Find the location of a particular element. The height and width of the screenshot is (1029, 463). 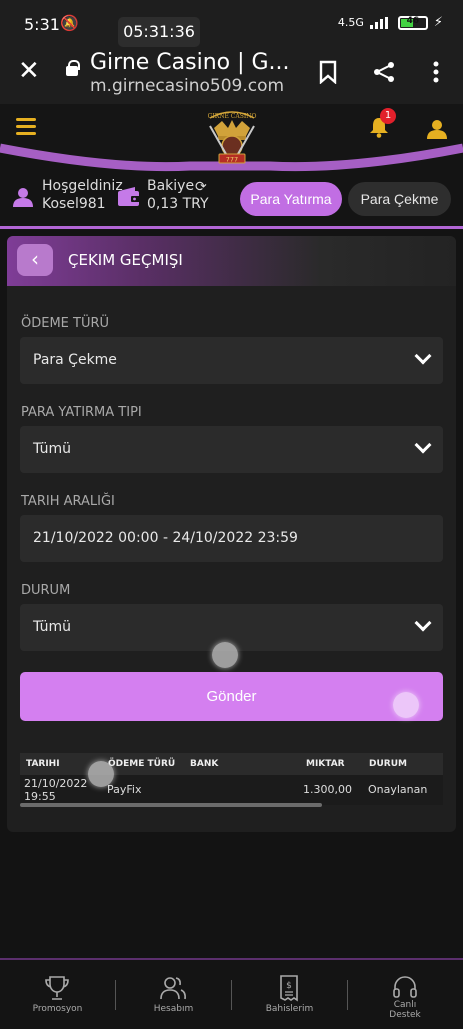

nav-bets: $ Bahislerim is located at coordinates (289, 994).